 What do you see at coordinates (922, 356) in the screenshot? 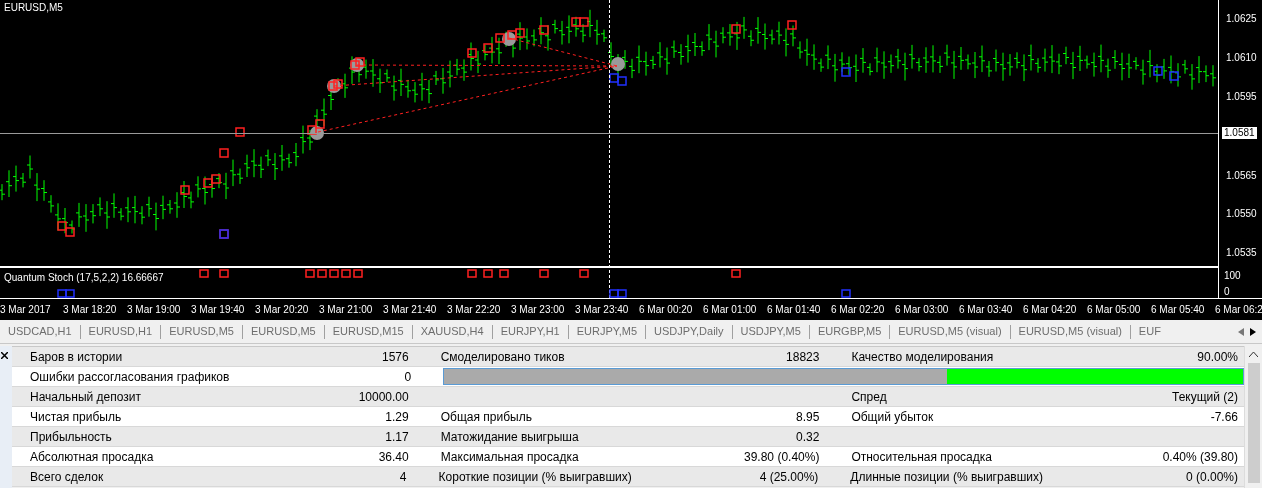
I see `report-label: Качество моделирования` at bounding box center [922, 356].